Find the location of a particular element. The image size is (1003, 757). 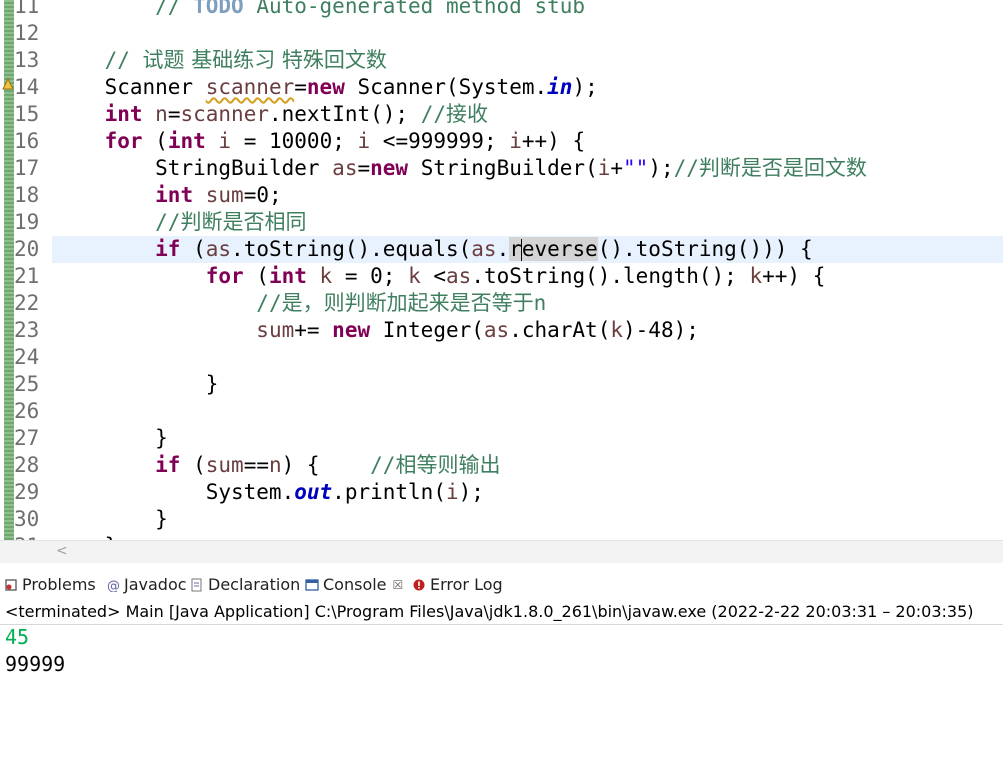

code-line: 15 int n=scanner.nextInt(); //接收 is located at coordinates (501, 114).